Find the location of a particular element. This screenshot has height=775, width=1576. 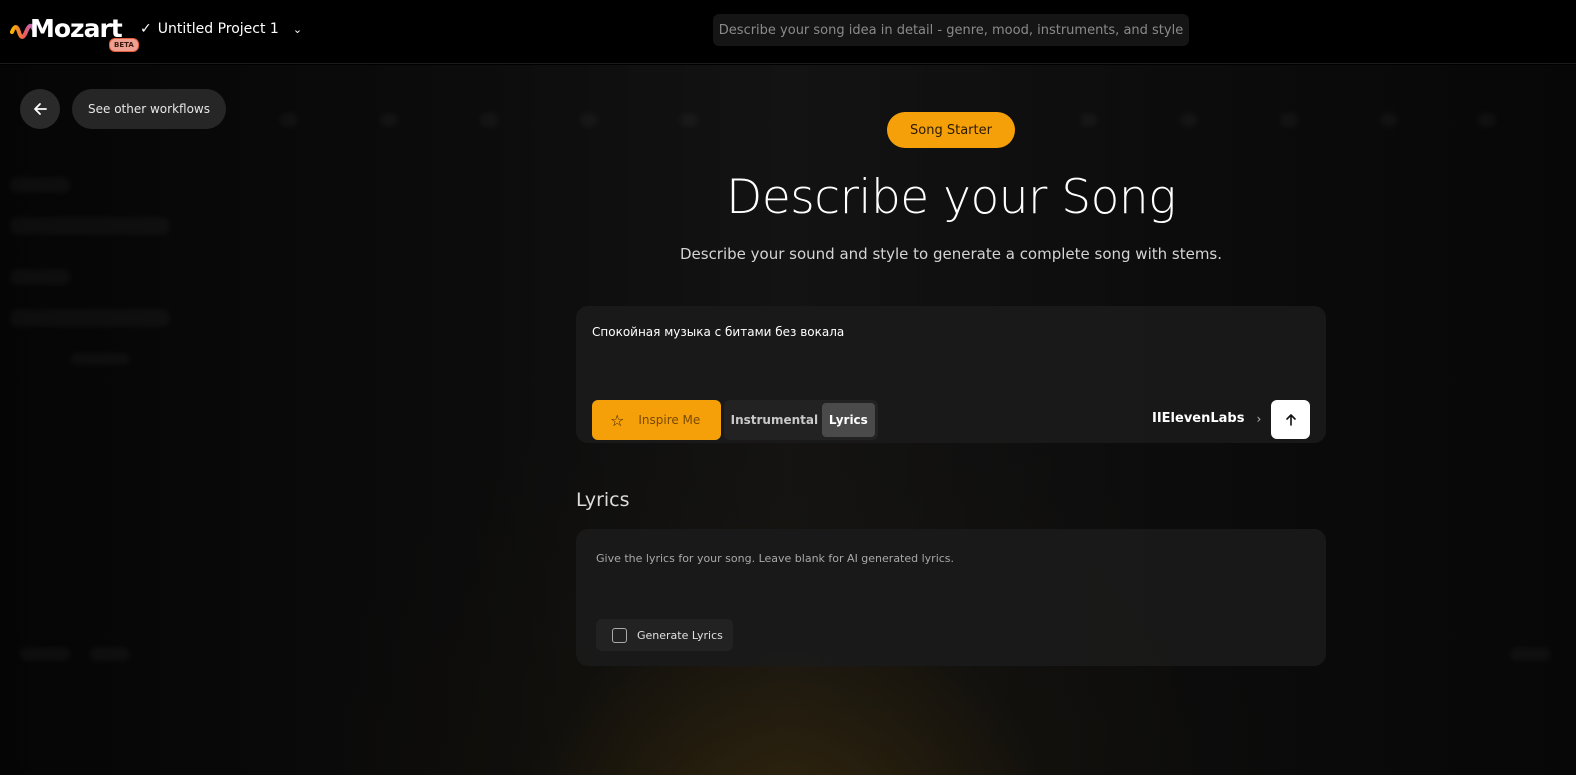

back-button is located at coordinates (40, 109).